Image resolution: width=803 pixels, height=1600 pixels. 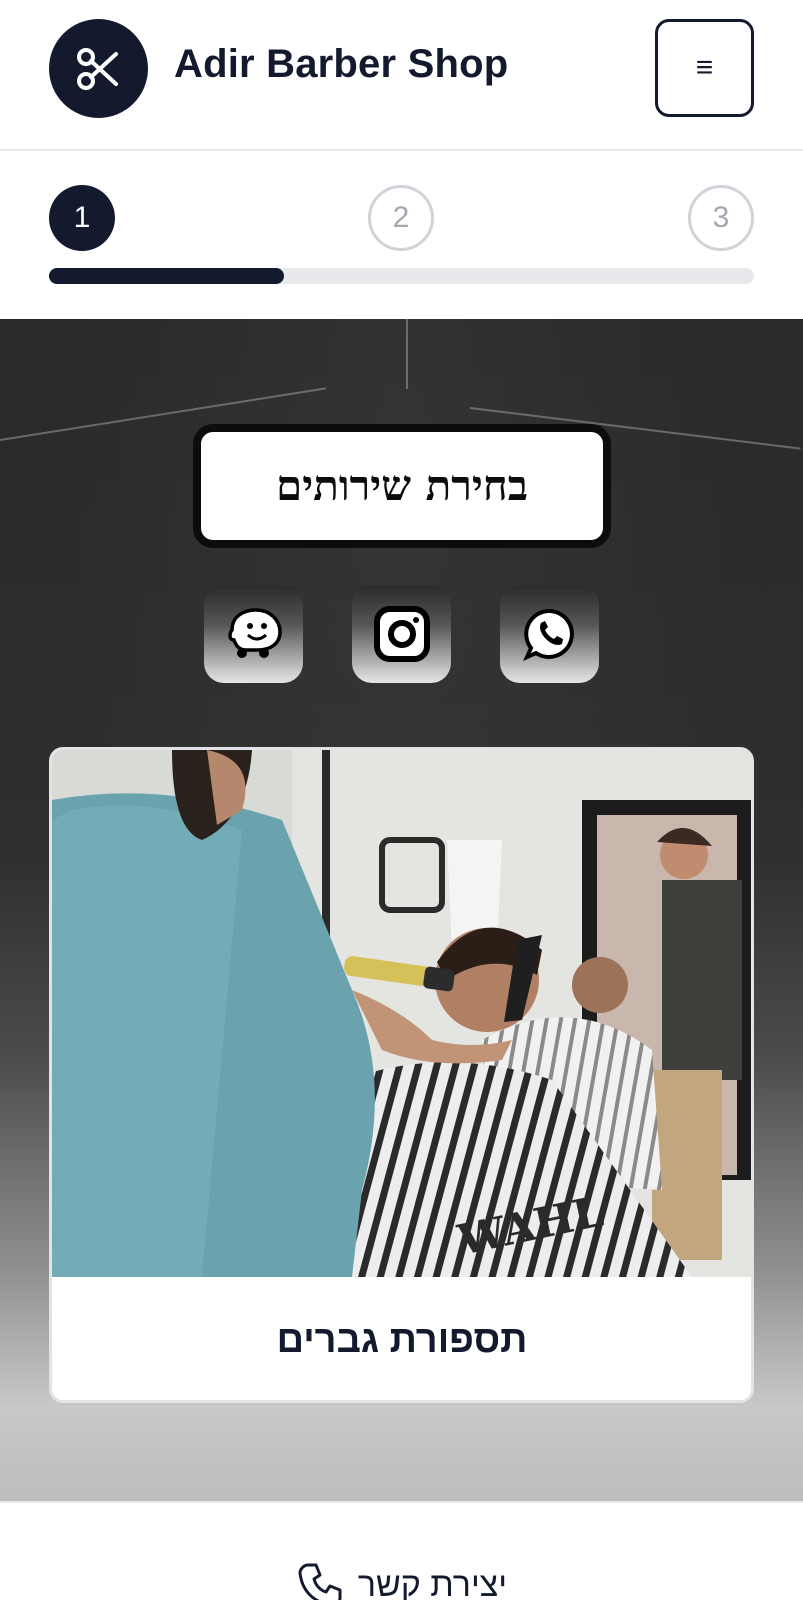 I want to click on scissors-icon, so click(x=97, y=68).